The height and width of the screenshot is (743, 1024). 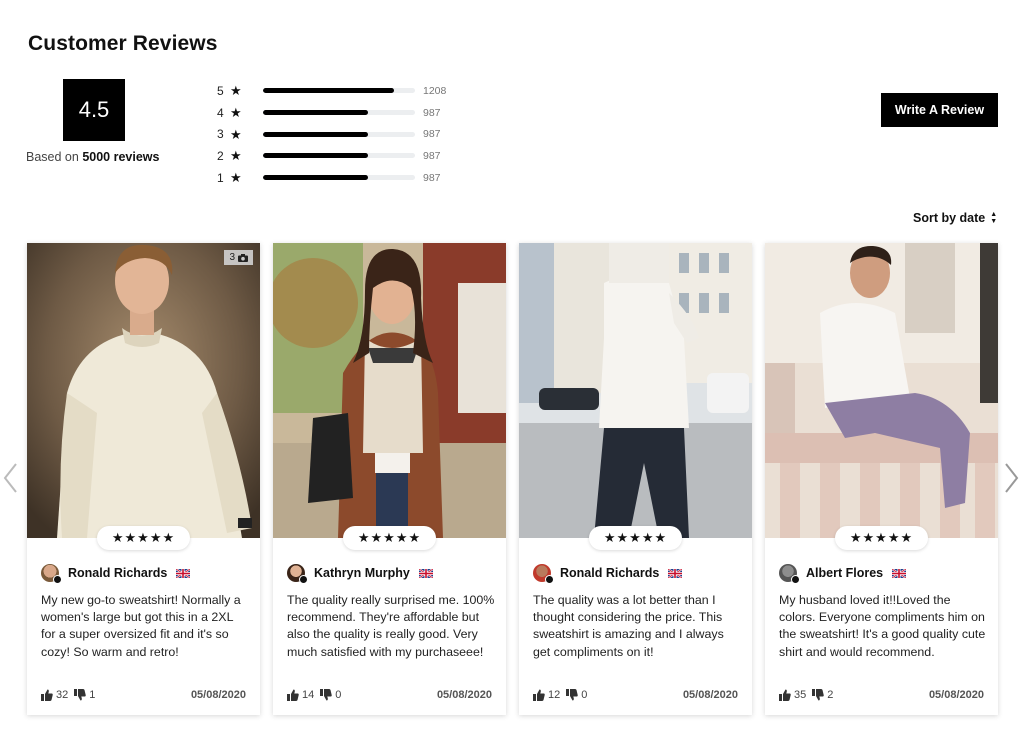 What do you see at coordinates (300, 695) in the screenshot?
I see `helpful-vote: 14` at bounding box center [300, 695].